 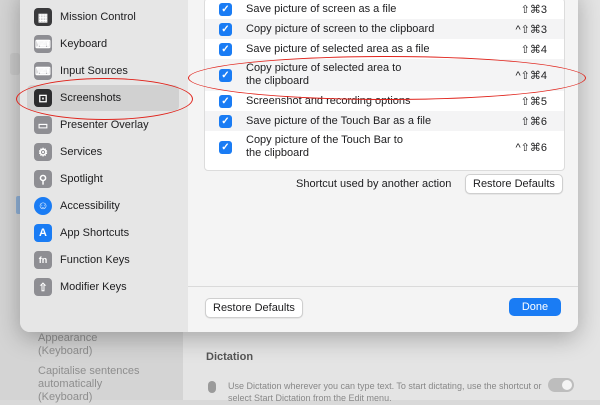 What do you see at coordinates (532, 29) in the screenshot?
I see `shortcut-keys: ^⇧⌘3` at bounding box center [532, 29].